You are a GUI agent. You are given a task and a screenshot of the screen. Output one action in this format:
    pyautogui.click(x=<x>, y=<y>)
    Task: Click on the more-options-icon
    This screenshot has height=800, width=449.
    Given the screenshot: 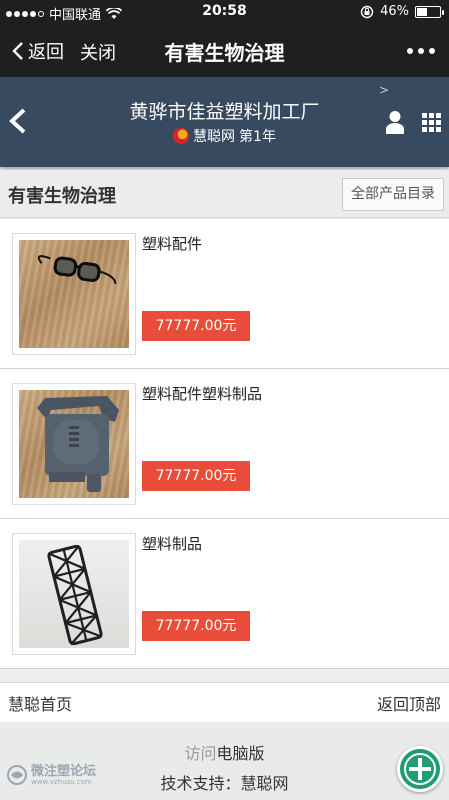 What is the action you would take?
    pyautogui.click(x=421, y=51)
    